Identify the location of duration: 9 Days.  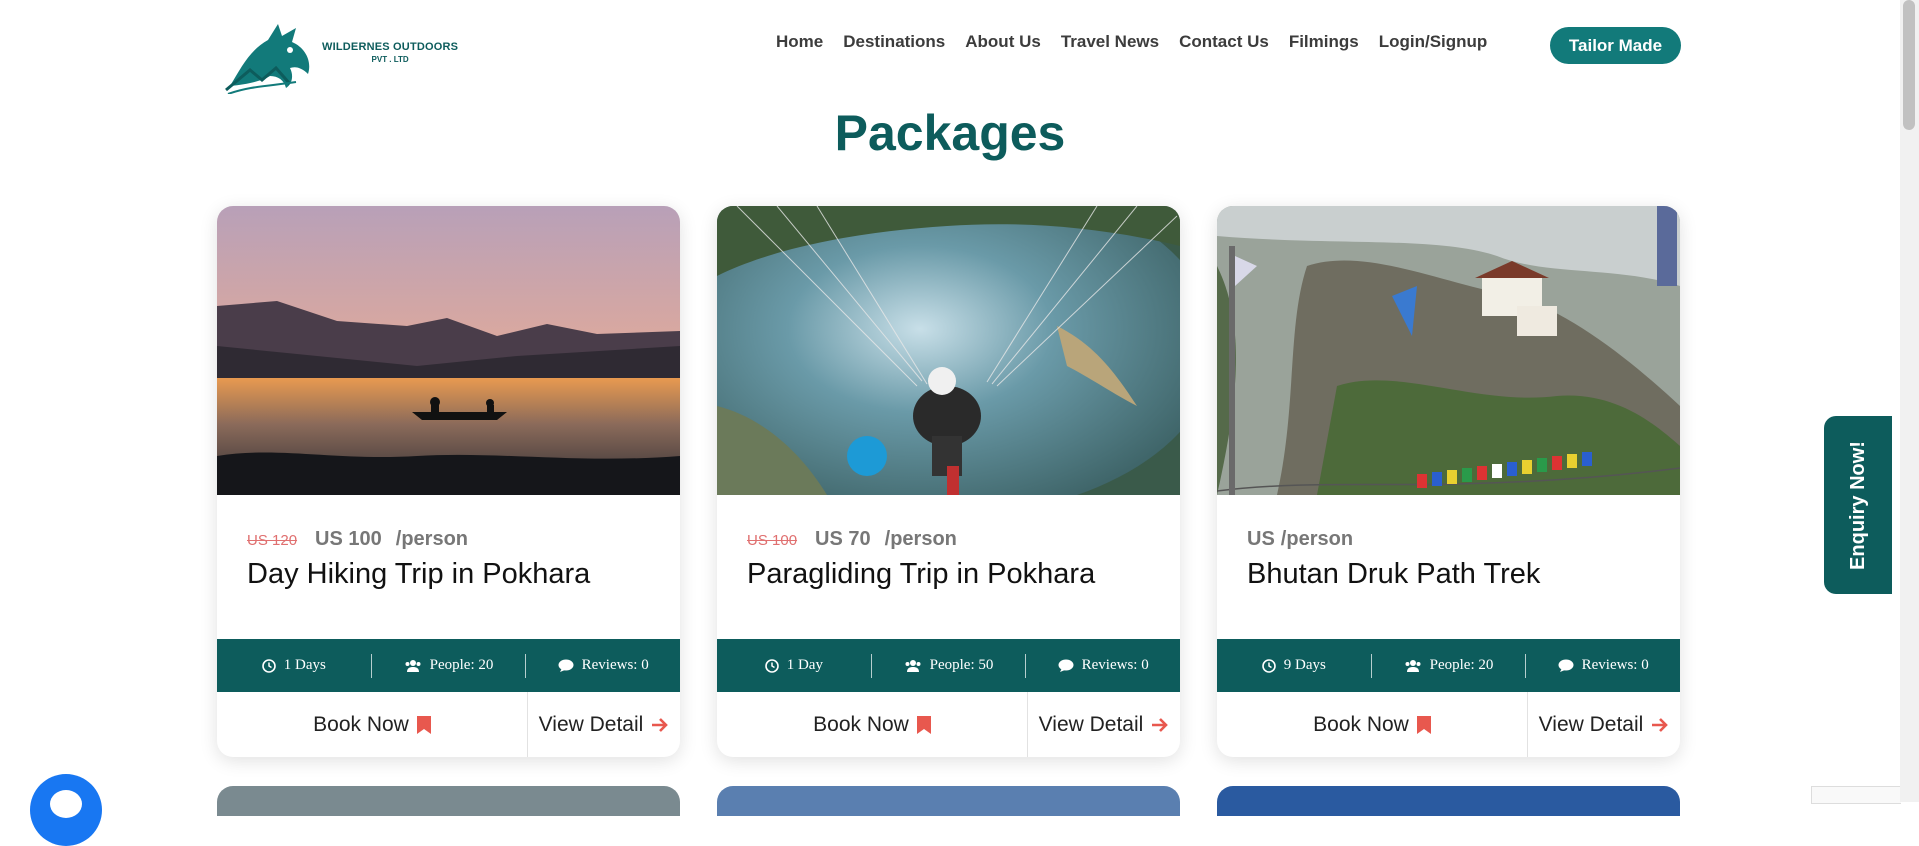
(1294, 666).